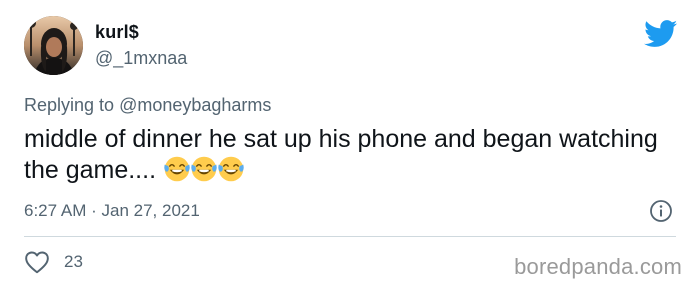 The image size is (700, 288). What do you see at coordinates (661, 34) in the screenshot?
I see `twitter-bird-icon` at bounding box center [661, 34].